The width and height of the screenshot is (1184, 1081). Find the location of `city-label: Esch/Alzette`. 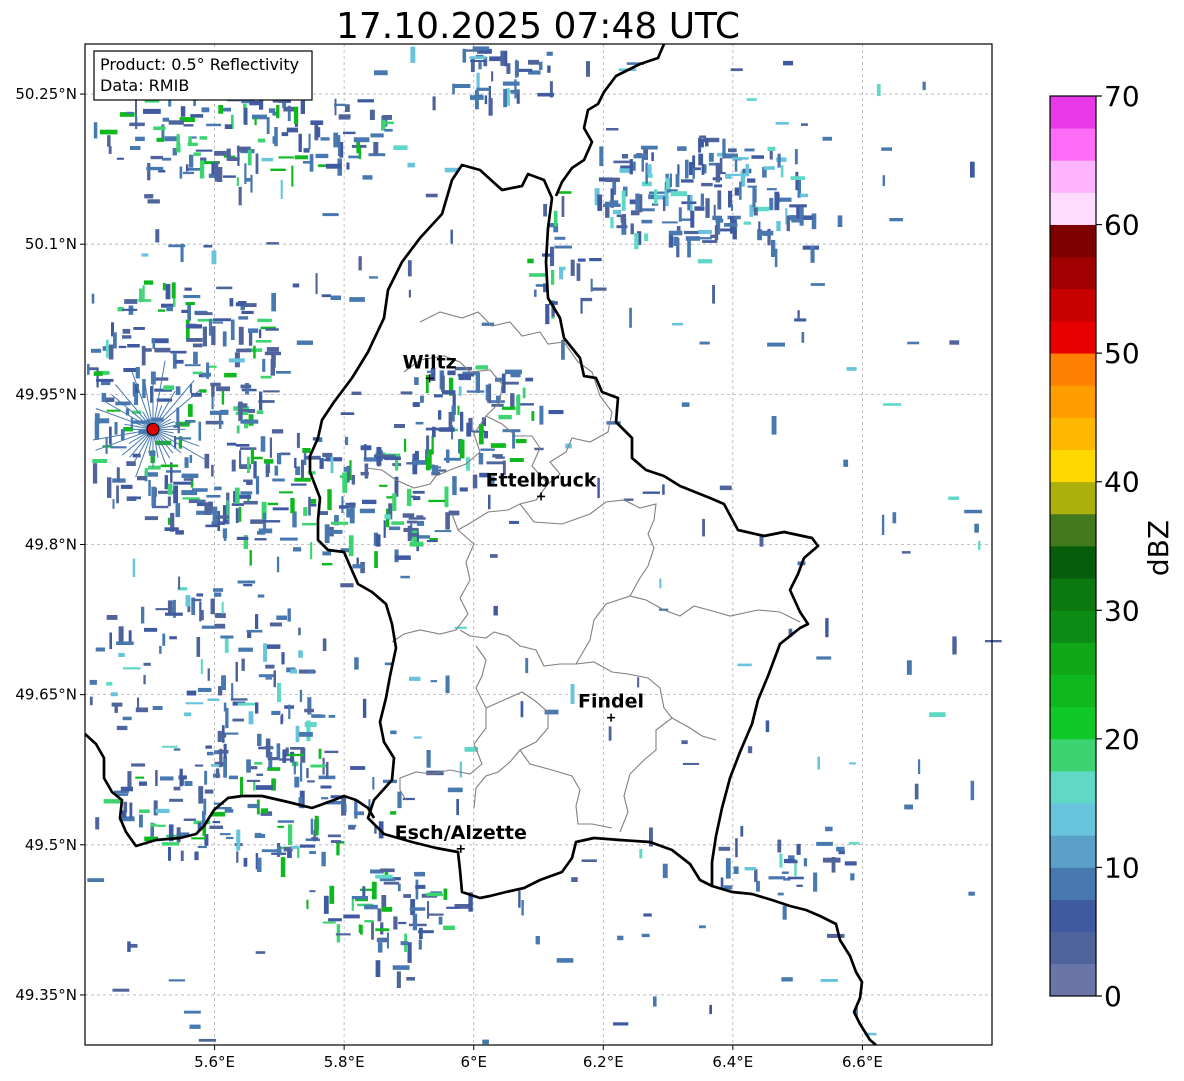

city-label: Esch/Alzette is located at coordinates (461, 833).